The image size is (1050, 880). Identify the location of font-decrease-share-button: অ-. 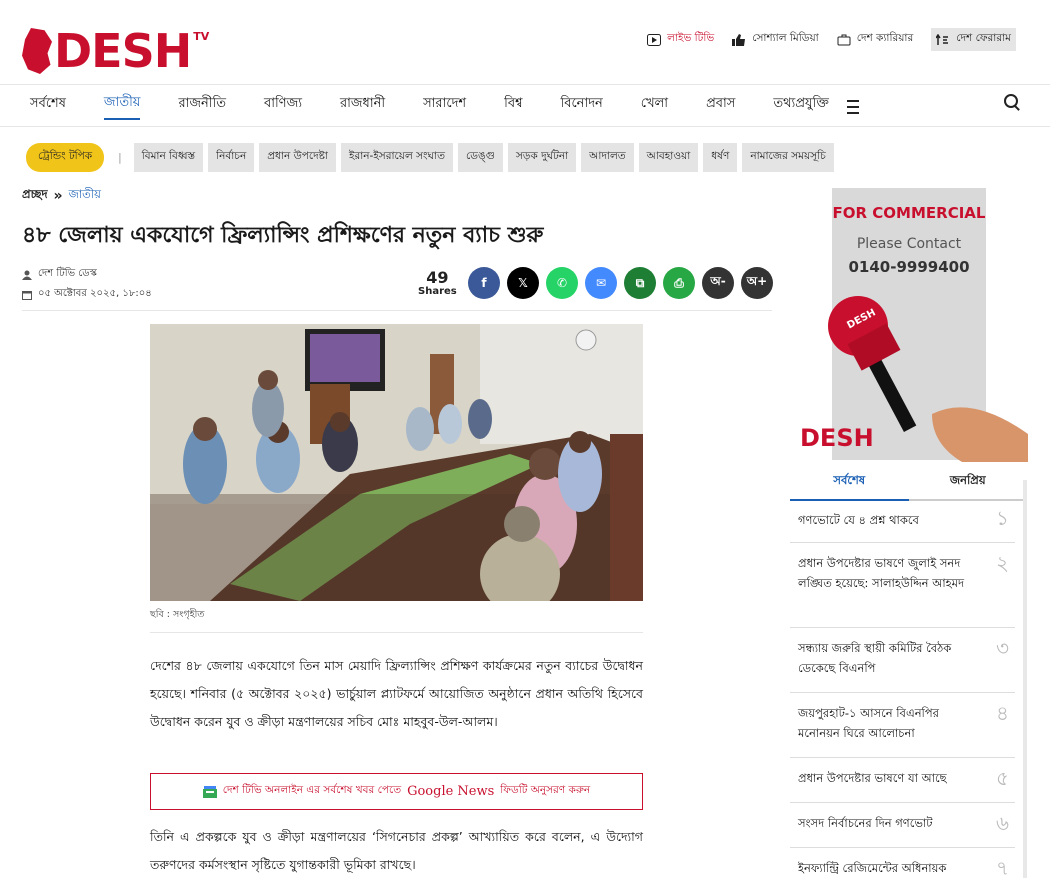
(718, 283).